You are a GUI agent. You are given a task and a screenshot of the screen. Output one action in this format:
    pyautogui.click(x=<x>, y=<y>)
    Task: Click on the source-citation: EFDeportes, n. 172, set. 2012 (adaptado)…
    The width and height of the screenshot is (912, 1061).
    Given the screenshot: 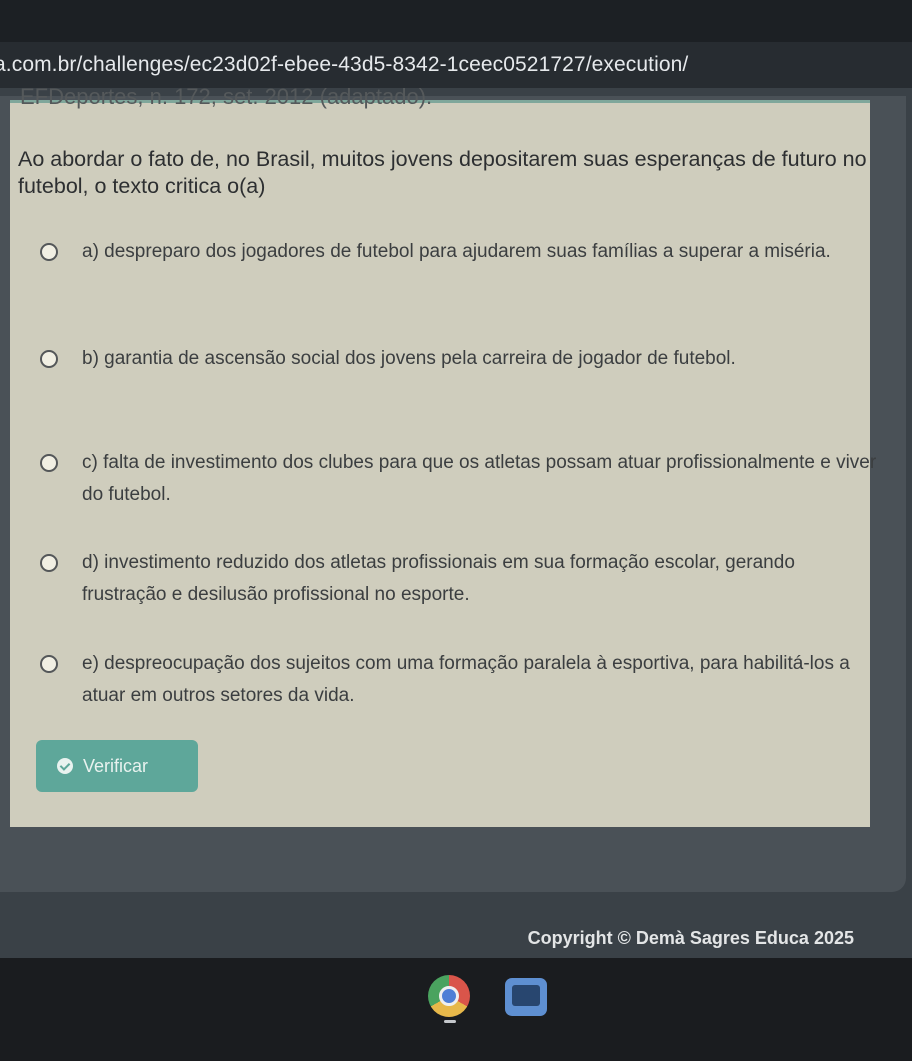 What is the action you would take?
    pyautogui.click(x=226, y=96)
    